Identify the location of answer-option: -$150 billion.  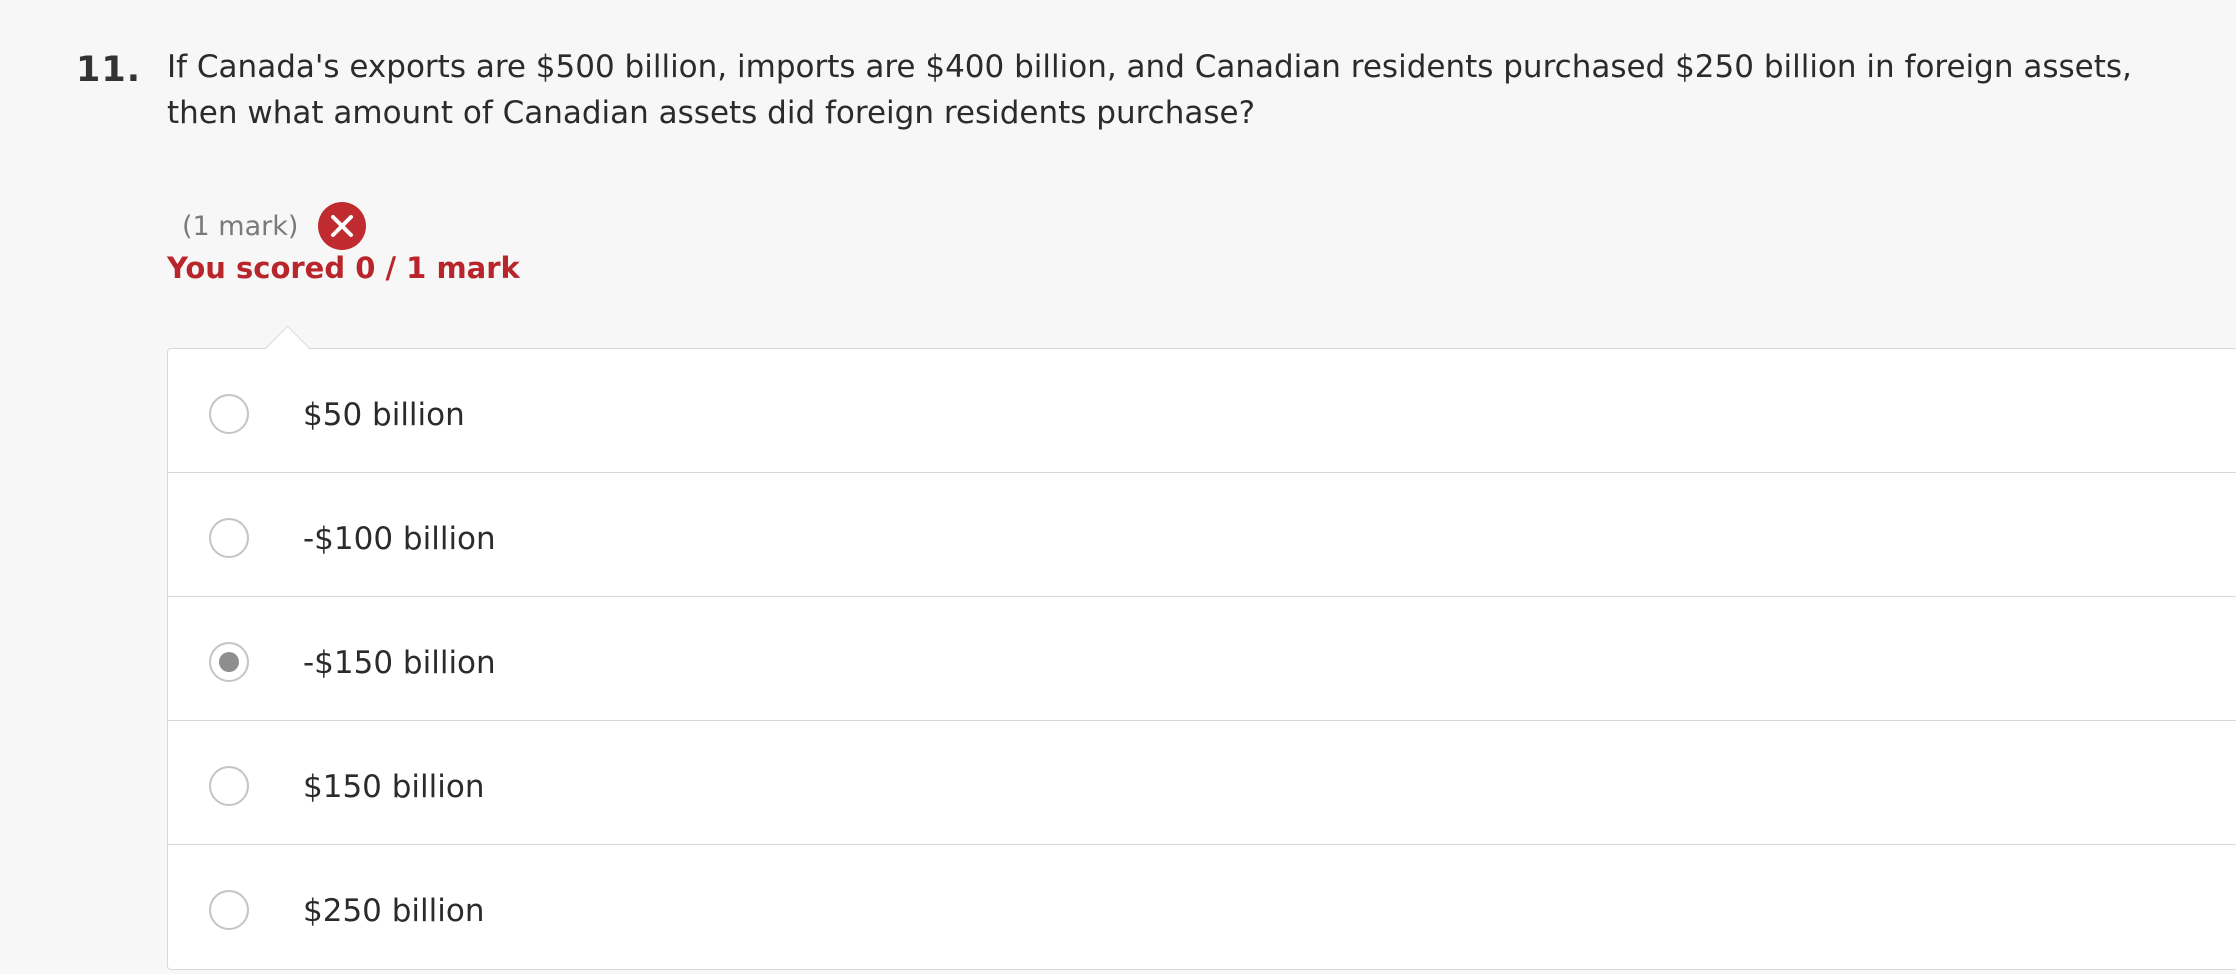
(1202, 659).